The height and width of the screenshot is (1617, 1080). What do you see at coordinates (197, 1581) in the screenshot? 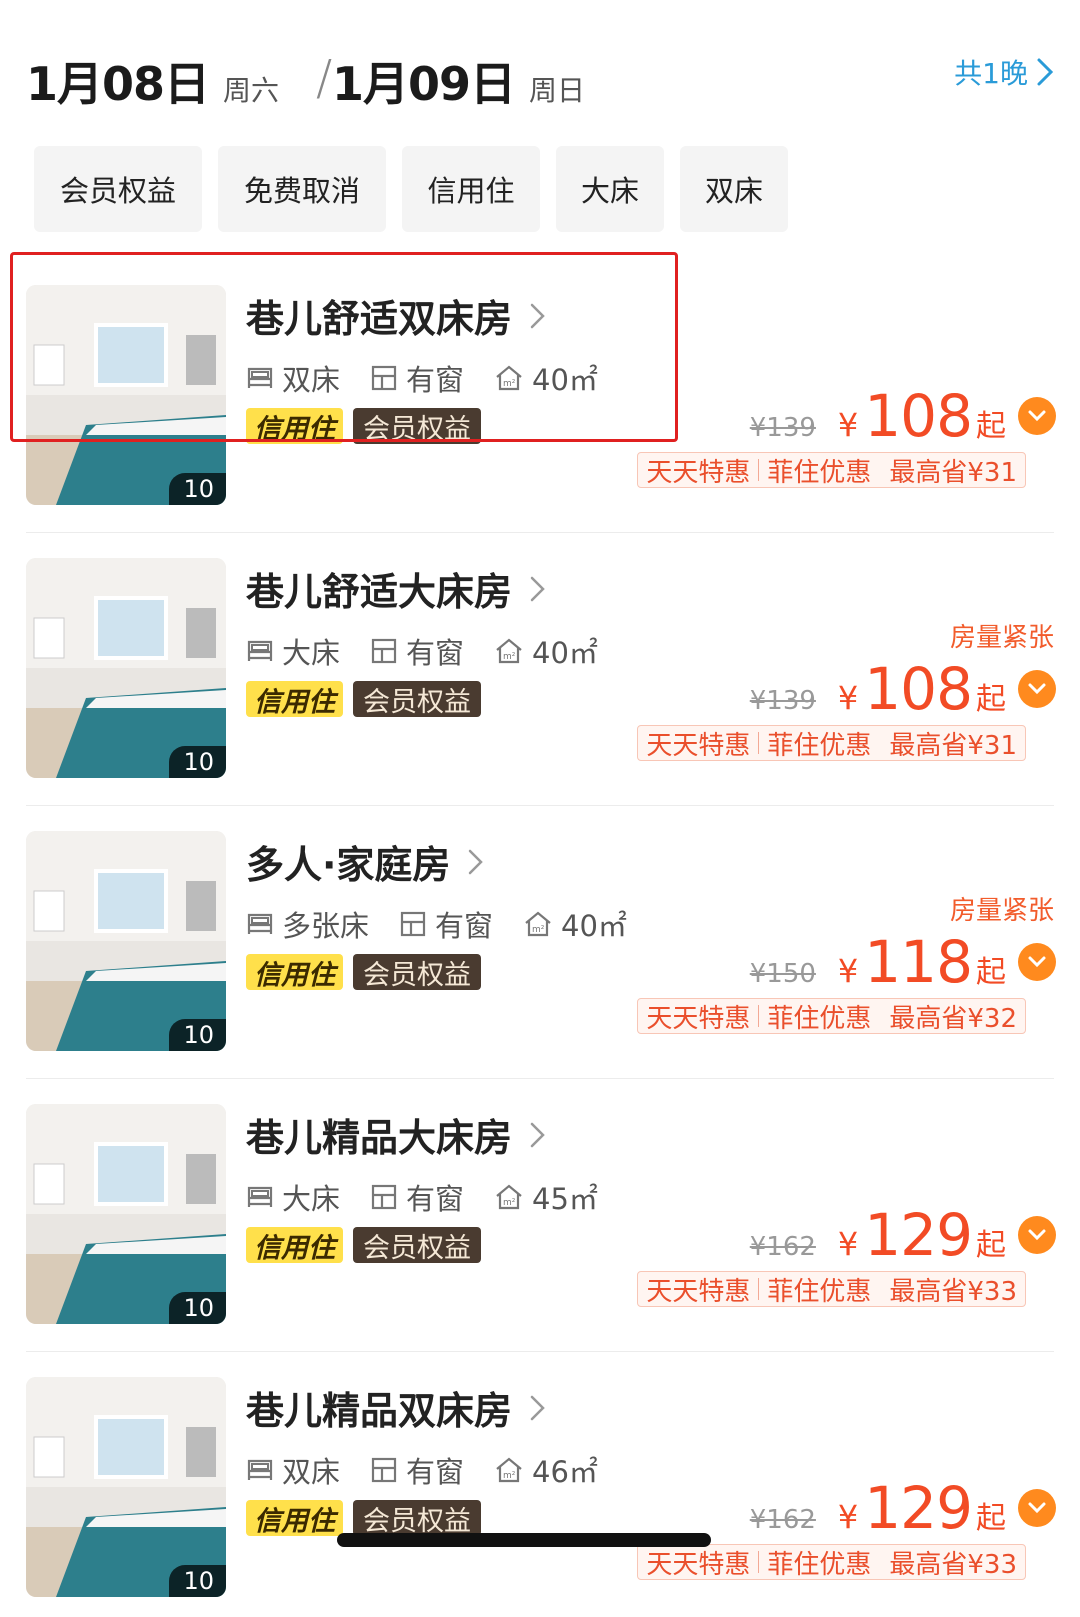
I see `photo-count: 10` at bounding box center [197, 1581].